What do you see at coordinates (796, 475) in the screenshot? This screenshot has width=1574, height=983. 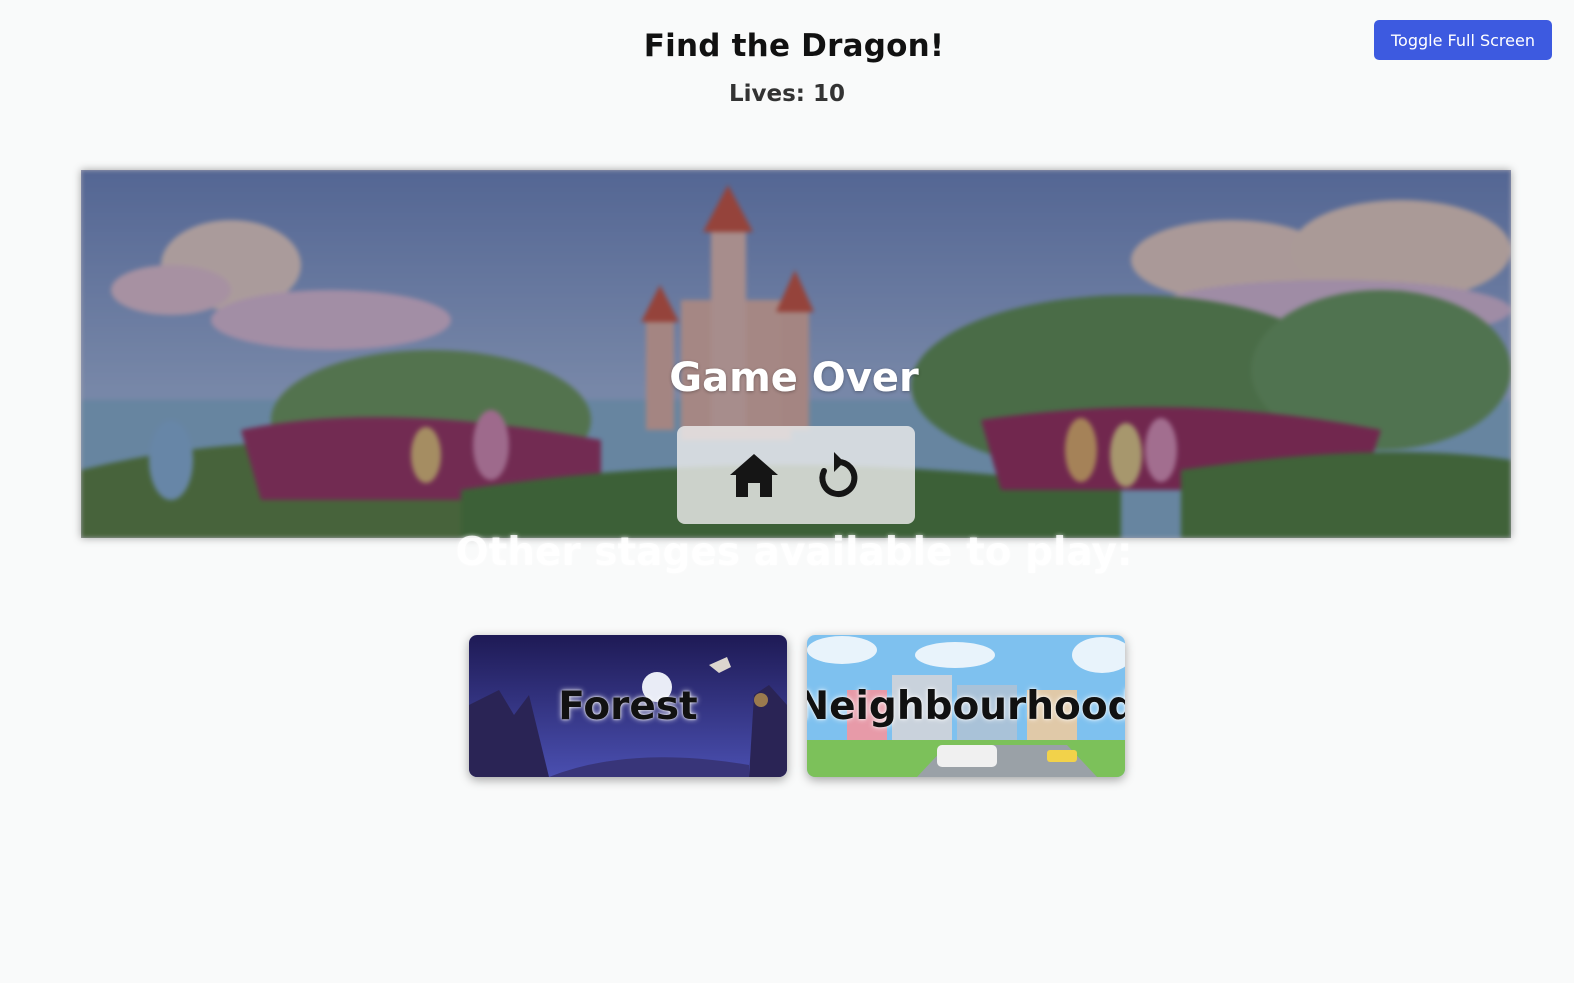 I see `game-over-controls` at bounding box center [796, 475].